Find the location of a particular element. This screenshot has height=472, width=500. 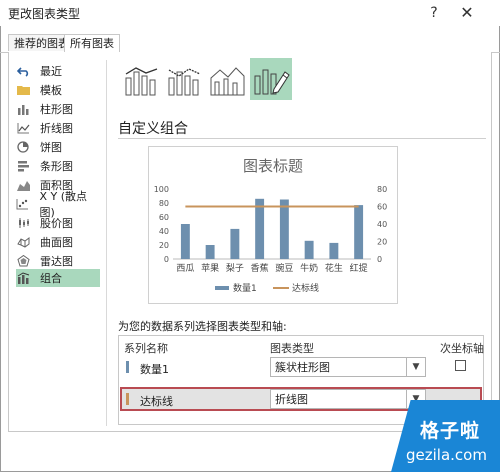

column-chart-icon is located at coordinates (23, 109).